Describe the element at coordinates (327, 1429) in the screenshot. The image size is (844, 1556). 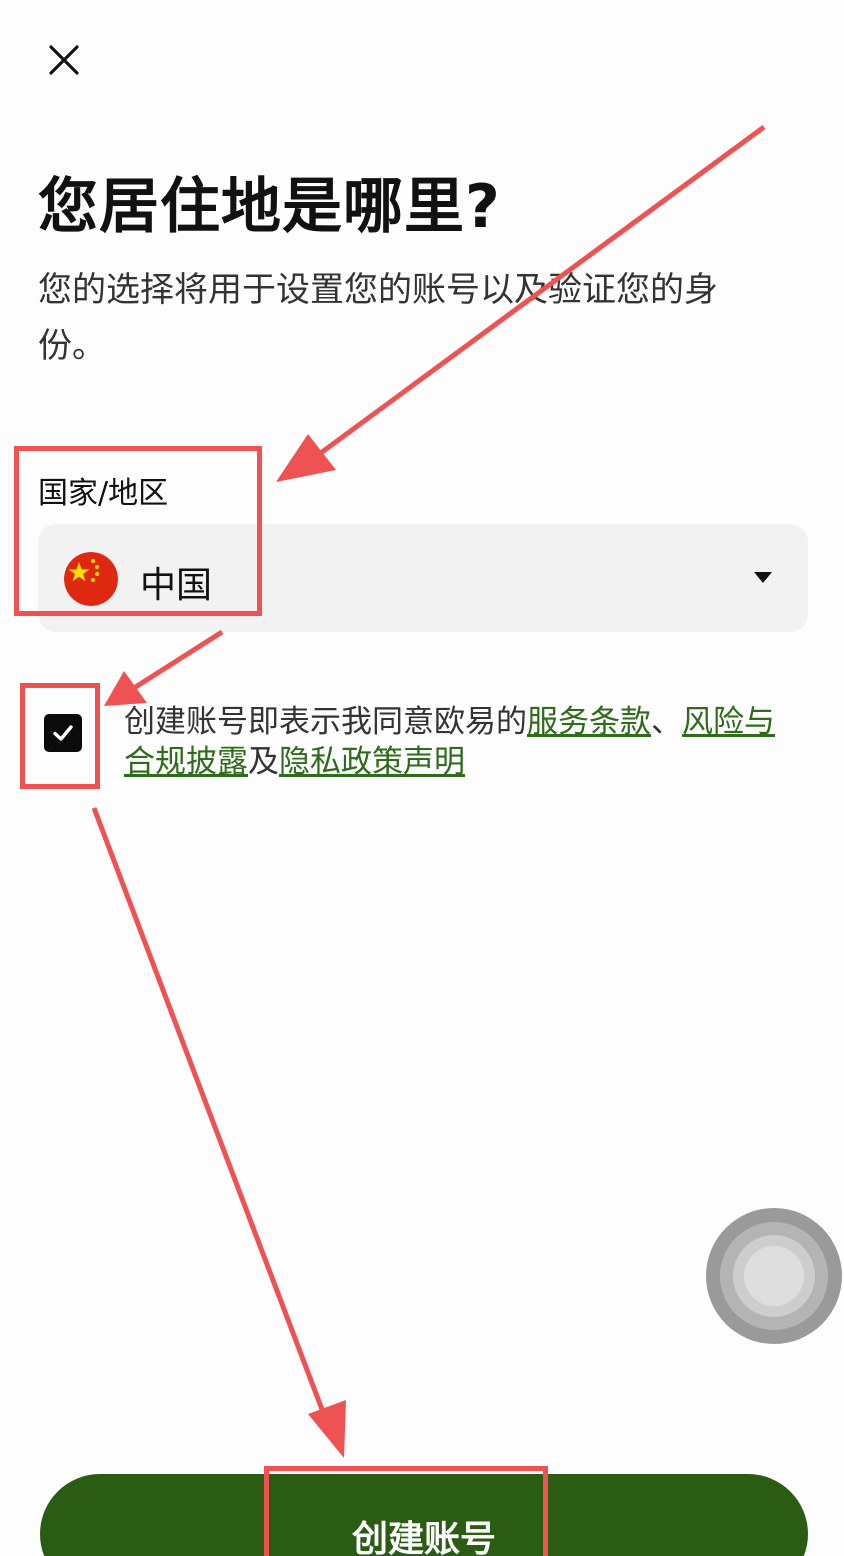
I see `arrowhead-button` at that location.